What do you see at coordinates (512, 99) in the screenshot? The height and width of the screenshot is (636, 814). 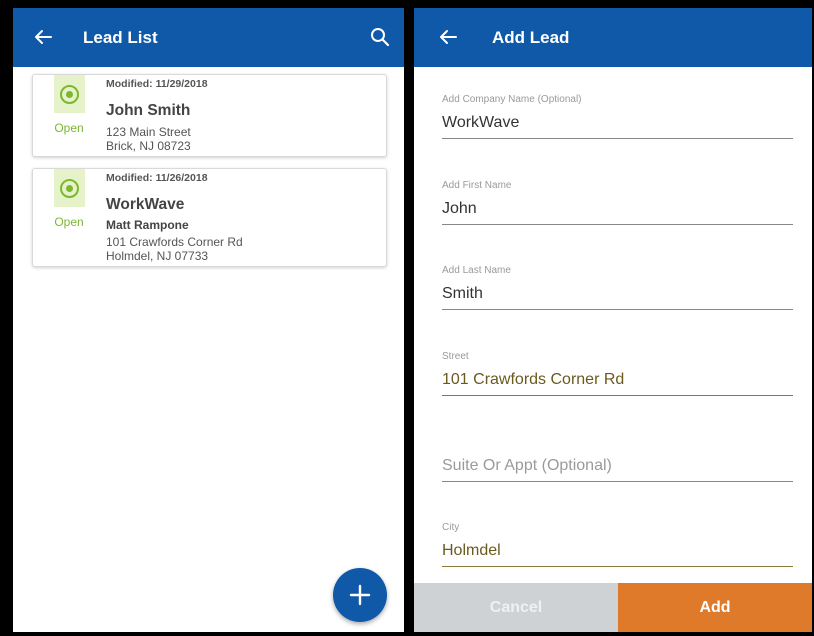 I see `company-name-label: Add Company Name (Optional)` at bounding box center [512, 99].